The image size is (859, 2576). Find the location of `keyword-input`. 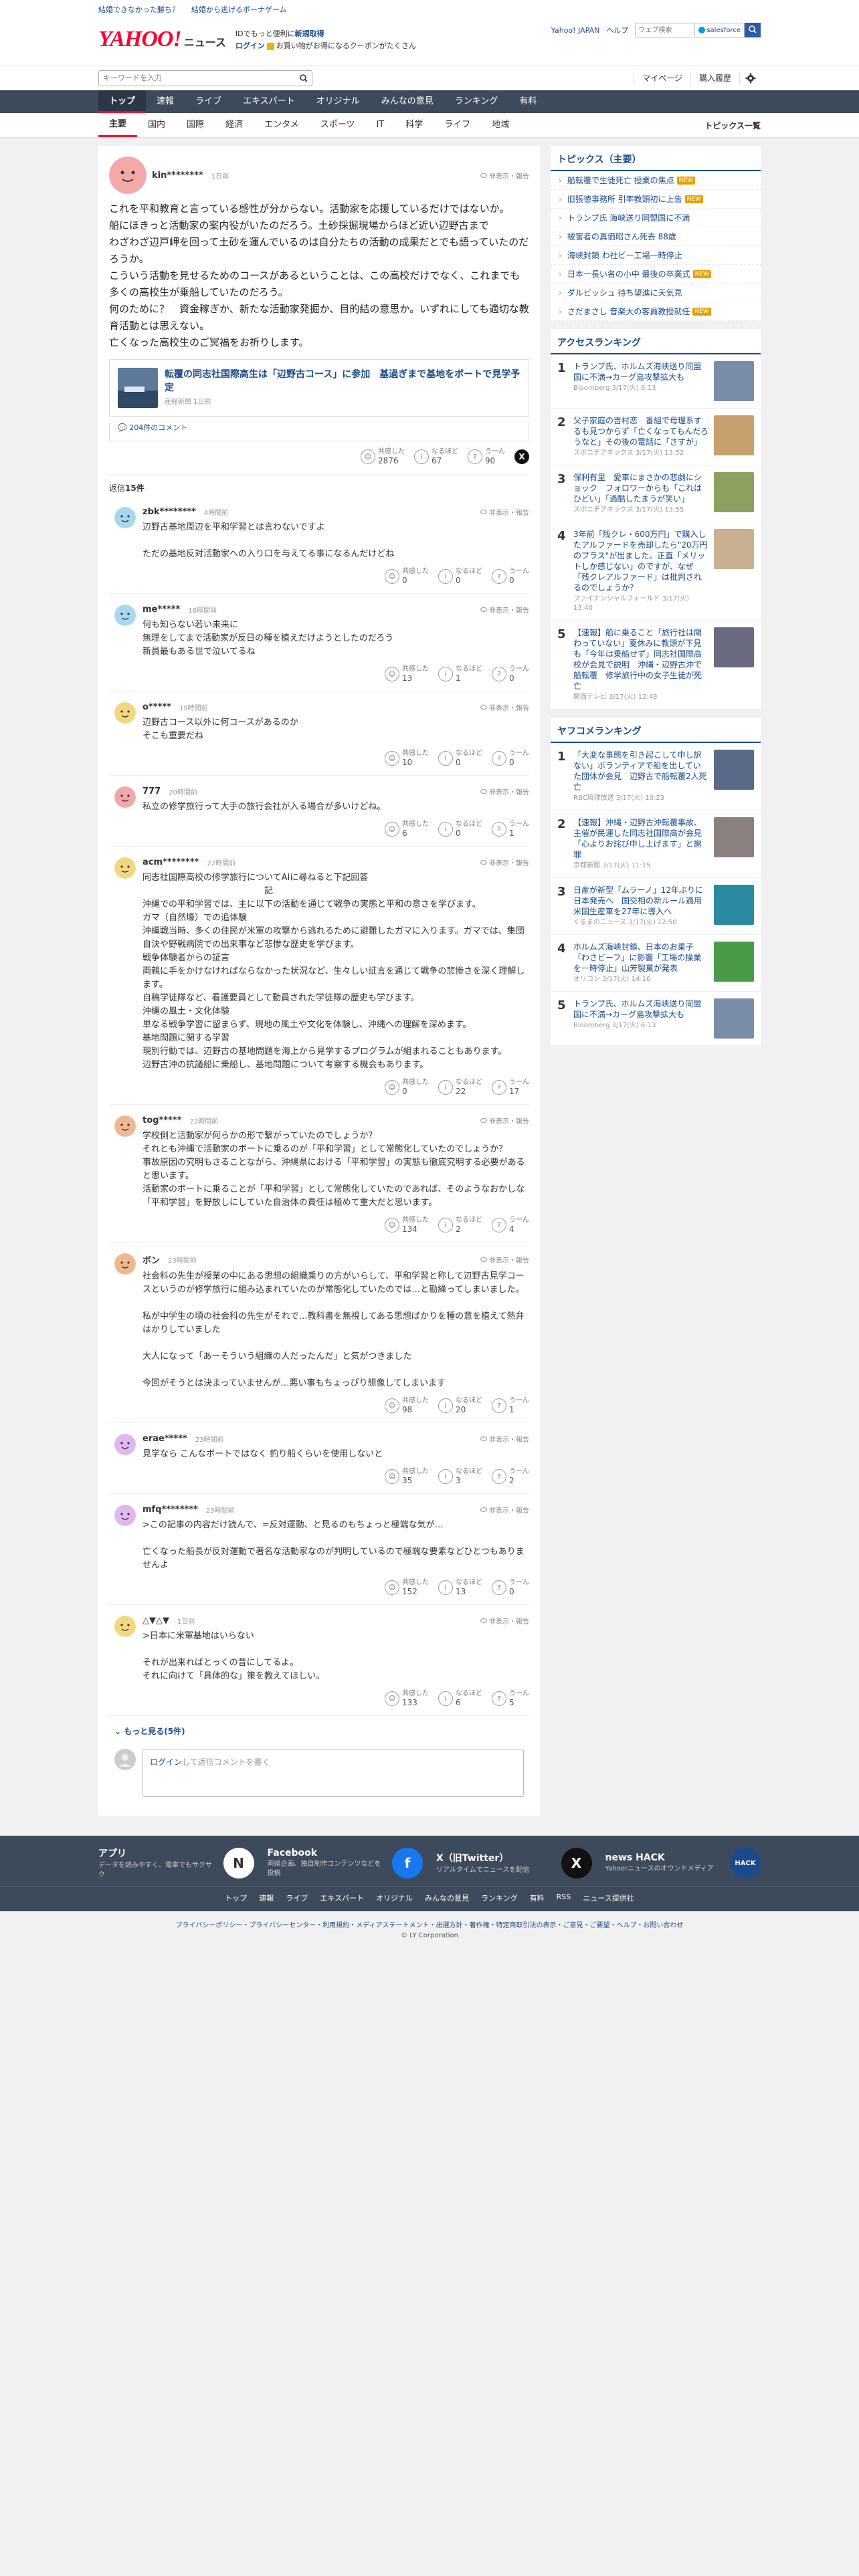

keyword-input is located at coordinates (198, 78).